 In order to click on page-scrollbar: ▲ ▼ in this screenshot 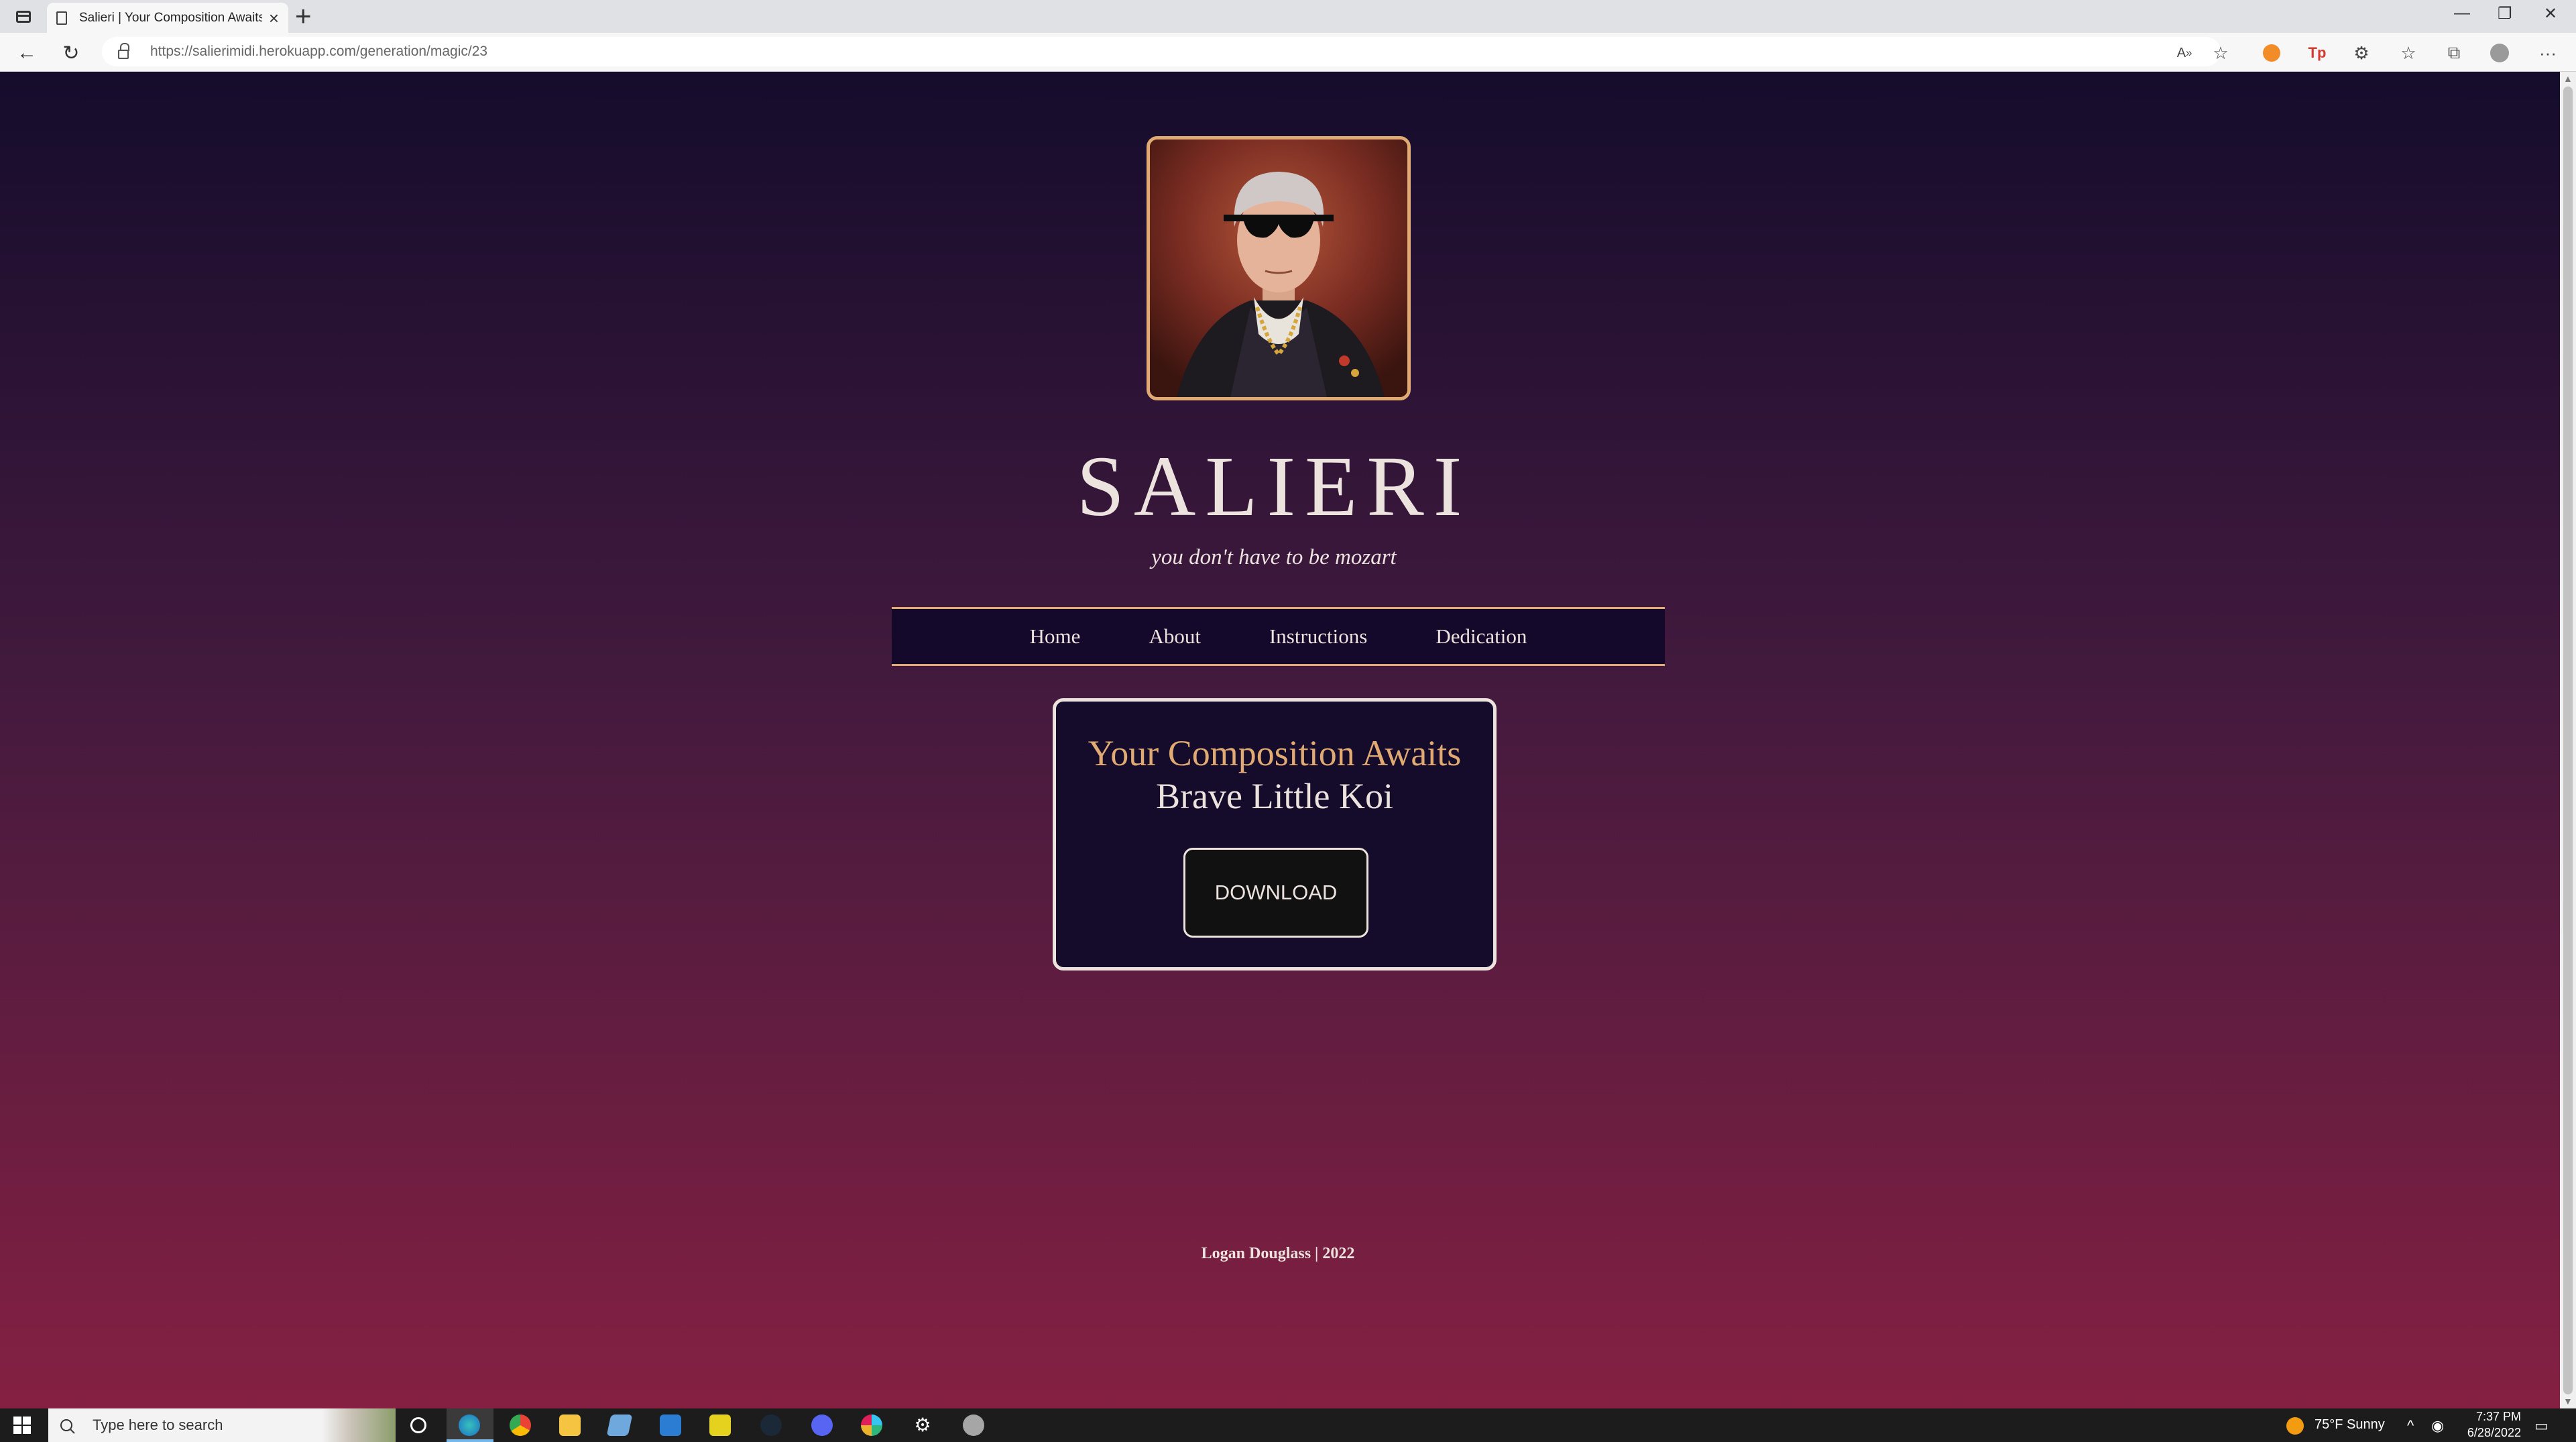, I will do `click(2568, 740)`.